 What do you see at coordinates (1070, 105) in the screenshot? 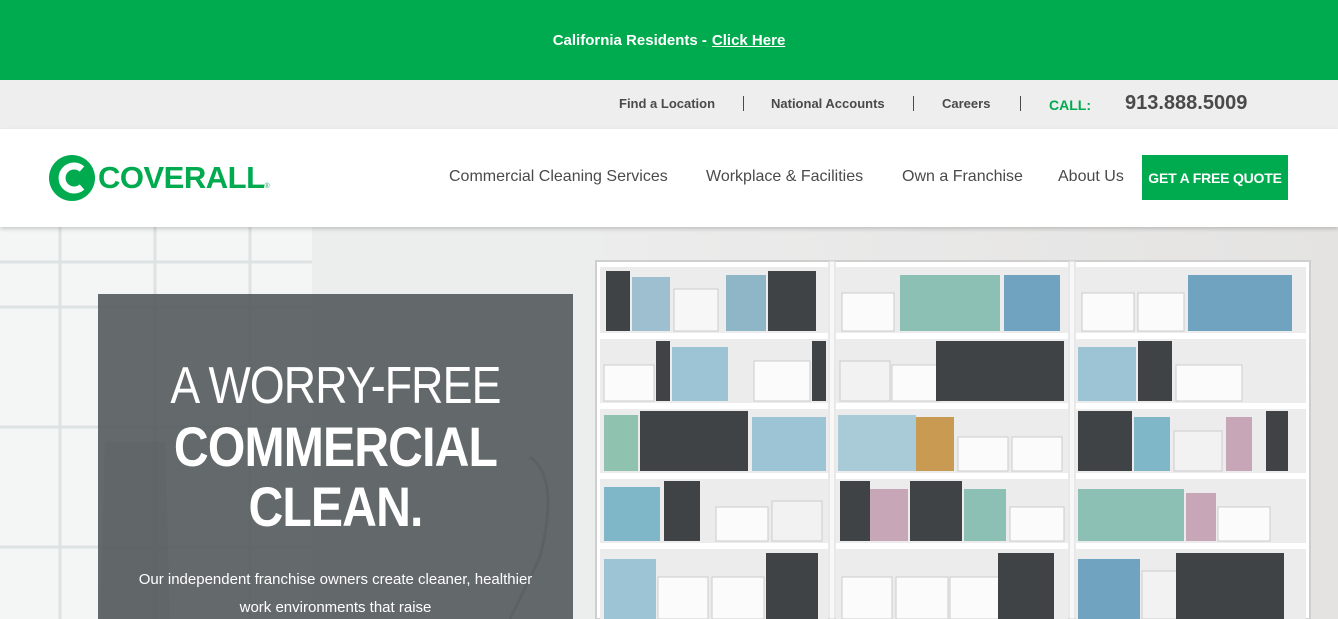
I see `call-label: CALL:` at bounding box center [1070, 105].